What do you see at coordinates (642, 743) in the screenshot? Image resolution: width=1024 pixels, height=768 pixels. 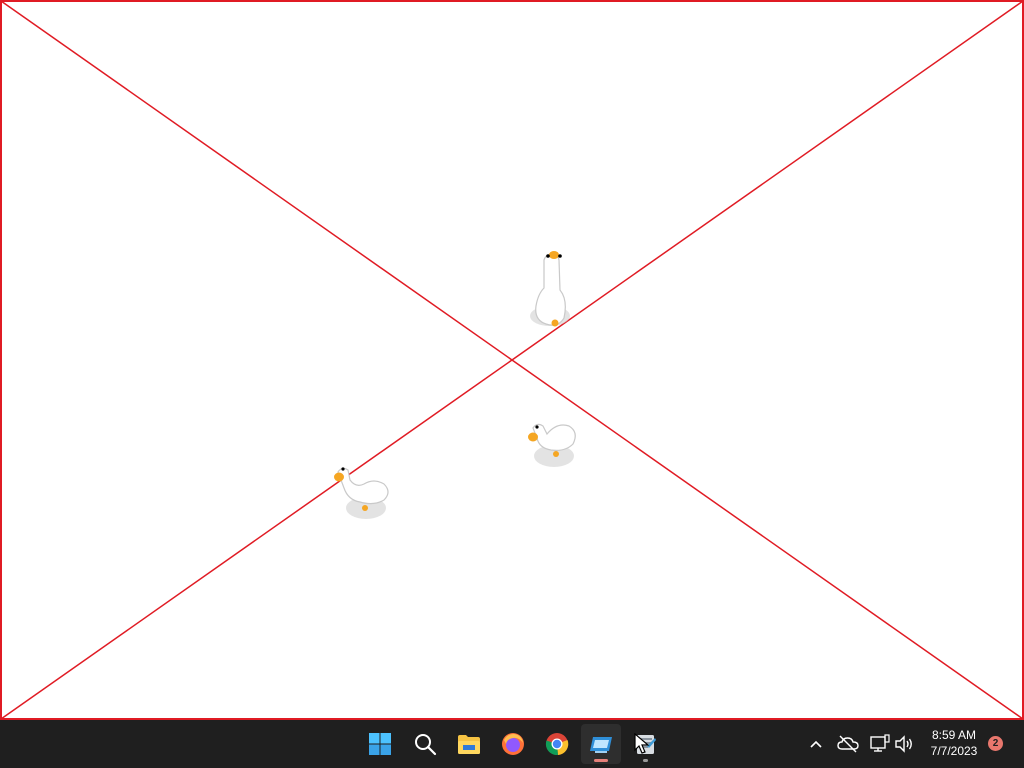 I see `mouse-cursor-icon` at bounding box center [642, 743].